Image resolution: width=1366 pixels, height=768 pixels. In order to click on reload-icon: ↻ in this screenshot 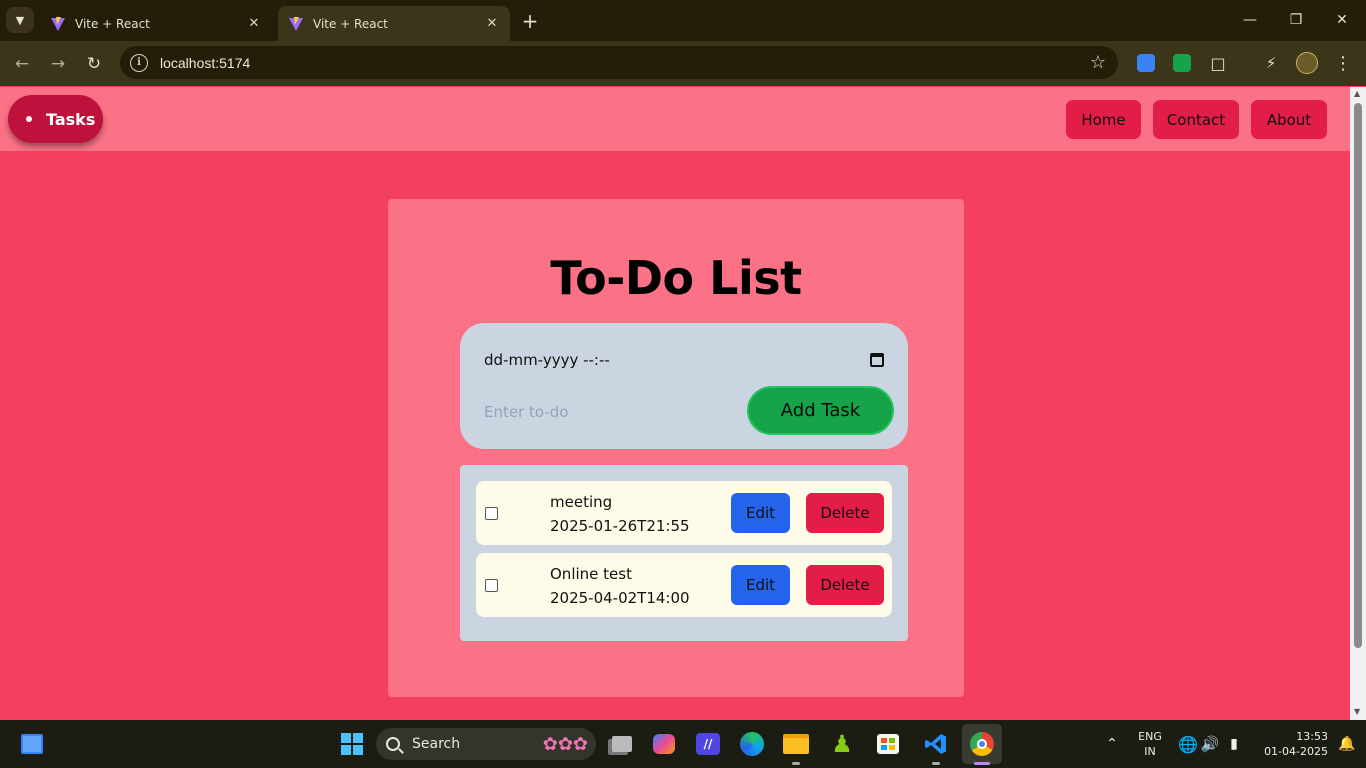, I will do `click(94, 64)`.